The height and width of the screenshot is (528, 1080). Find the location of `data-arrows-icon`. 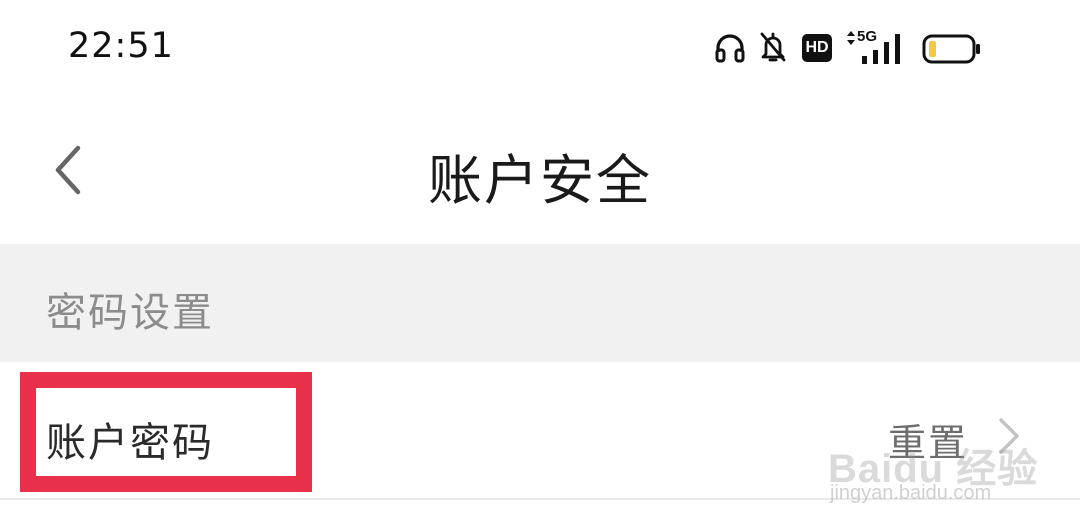

data-arrows-icon is located at coordinates (851, 38).